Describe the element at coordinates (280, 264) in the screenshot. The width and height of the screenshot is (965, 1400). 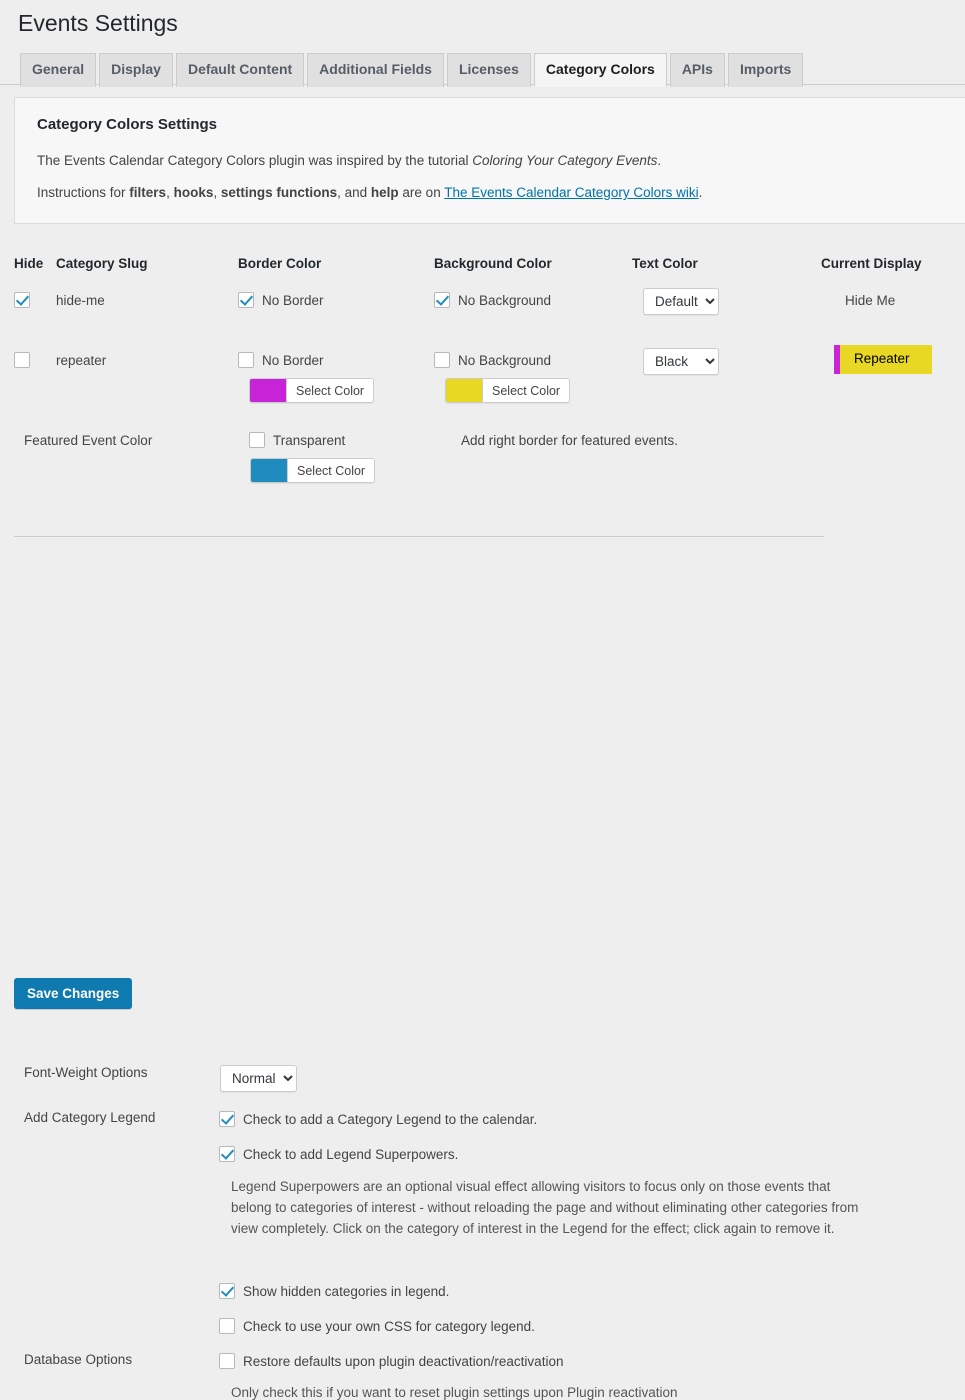
I see `header-border: Border Color` at that location.